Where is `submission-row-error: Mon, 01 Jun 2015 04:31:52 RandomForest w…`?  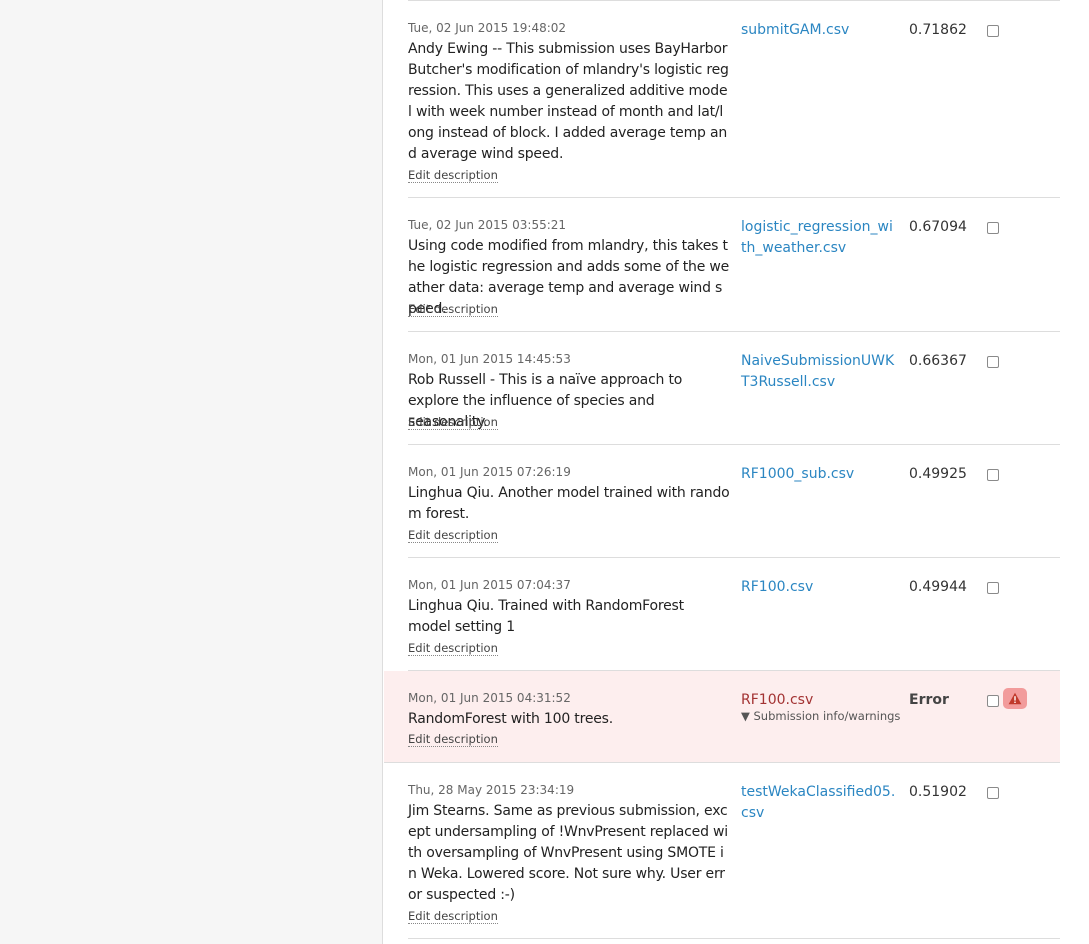
submission-row-error: Mon, 01 Jun 2015 04:31:52 RandomForest w… is located at coordinates (722, 717).